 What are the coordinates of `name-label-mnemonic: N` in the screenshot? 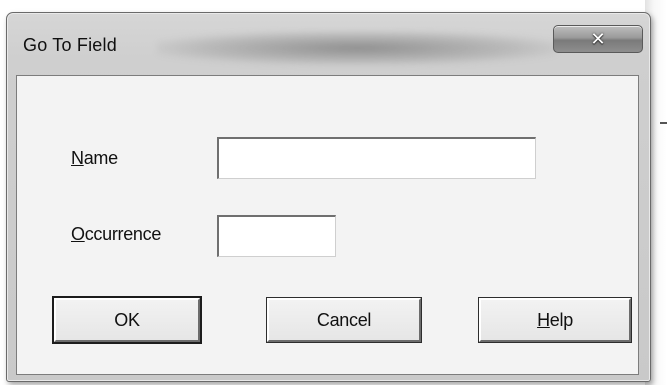 It's located at (77, 158).